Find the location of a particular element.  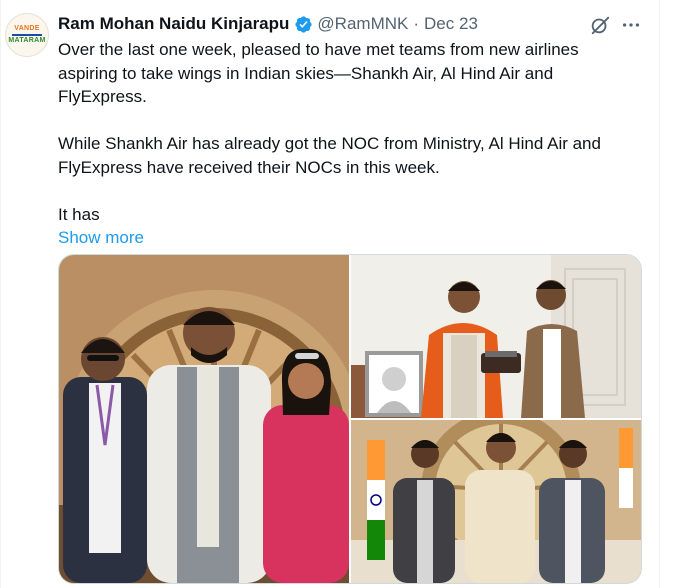

tweet-paragraph-3: It has is located at coordinates (79, 214).